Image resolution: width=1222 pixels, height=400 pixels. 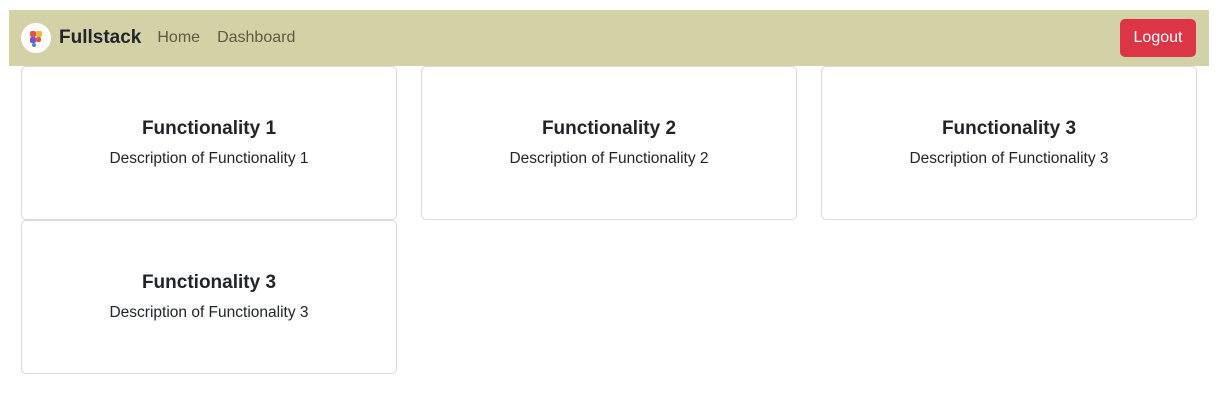 I want to click on card-title: Functionality 1, so click(x=209, y=128).